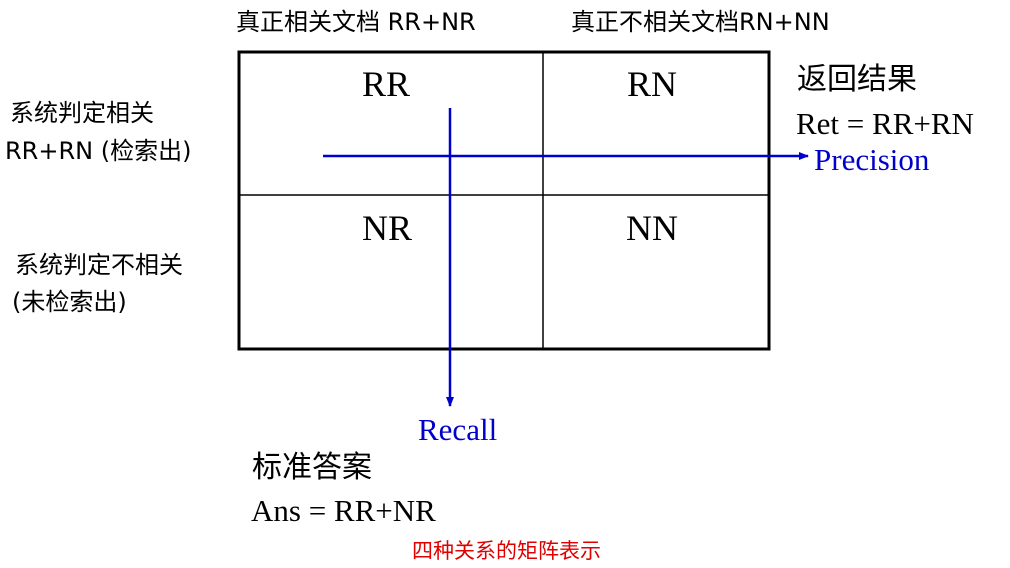  I want to click on row-label-retrieved-line2: RR+RN (检索出), so click(98, 151).